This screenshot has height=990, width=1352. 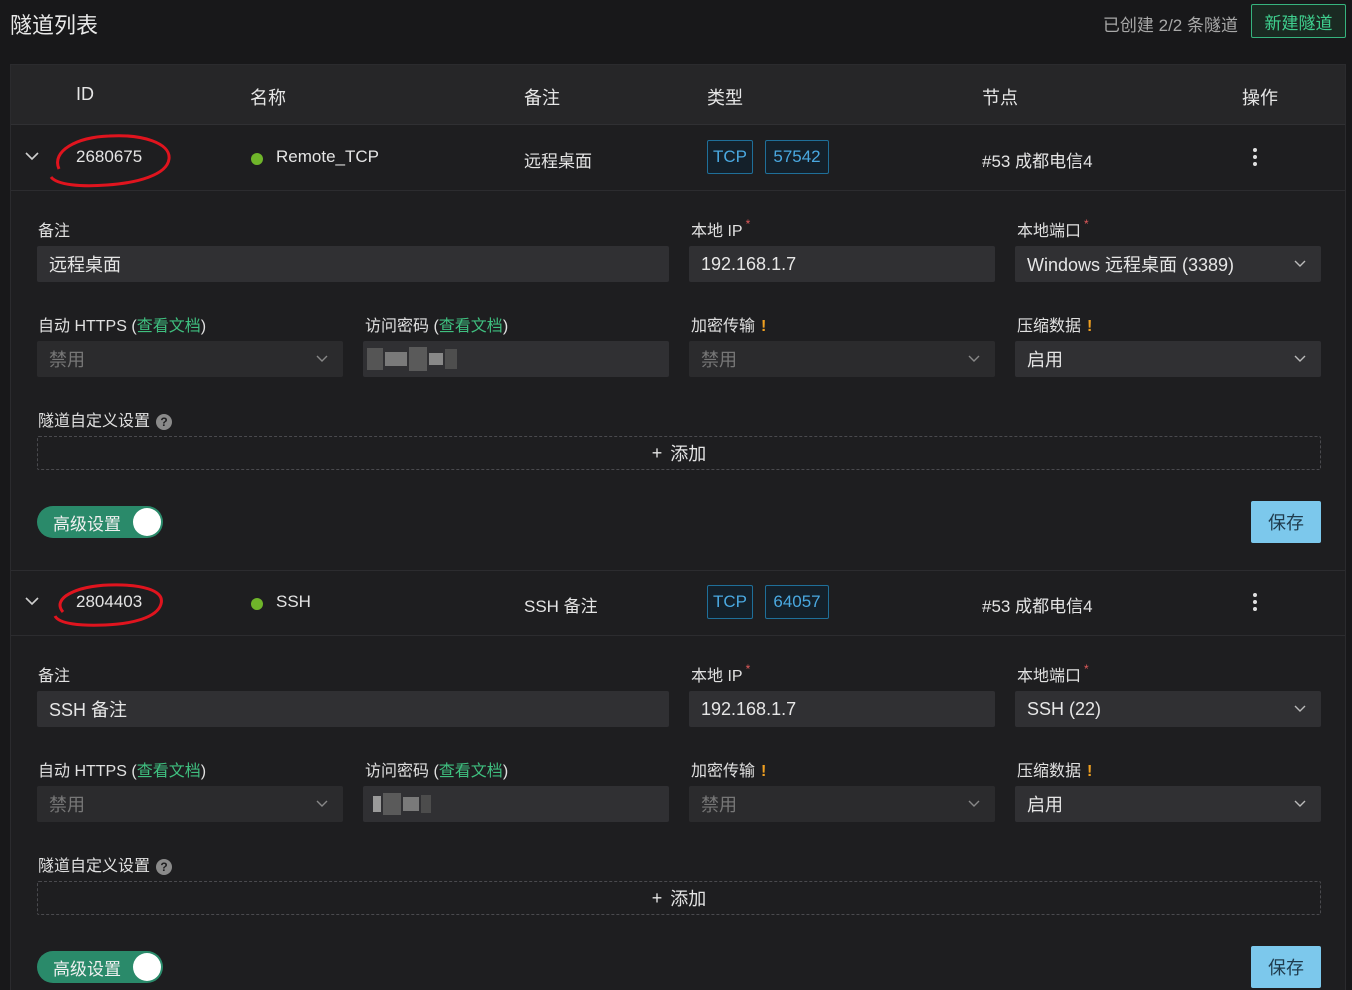 I want to click on note-input: SSH 备注, so click(x=353, y=709).